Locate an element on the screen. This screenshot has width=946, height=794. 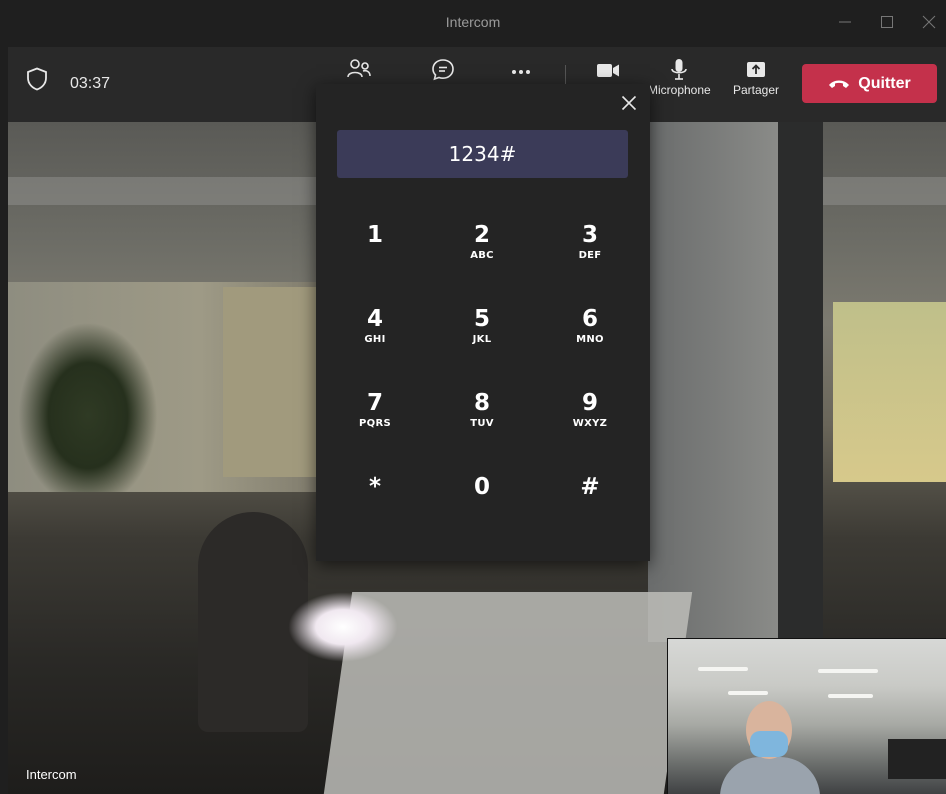
dial-key: 8 TUV is located at coordinates (482, 420).